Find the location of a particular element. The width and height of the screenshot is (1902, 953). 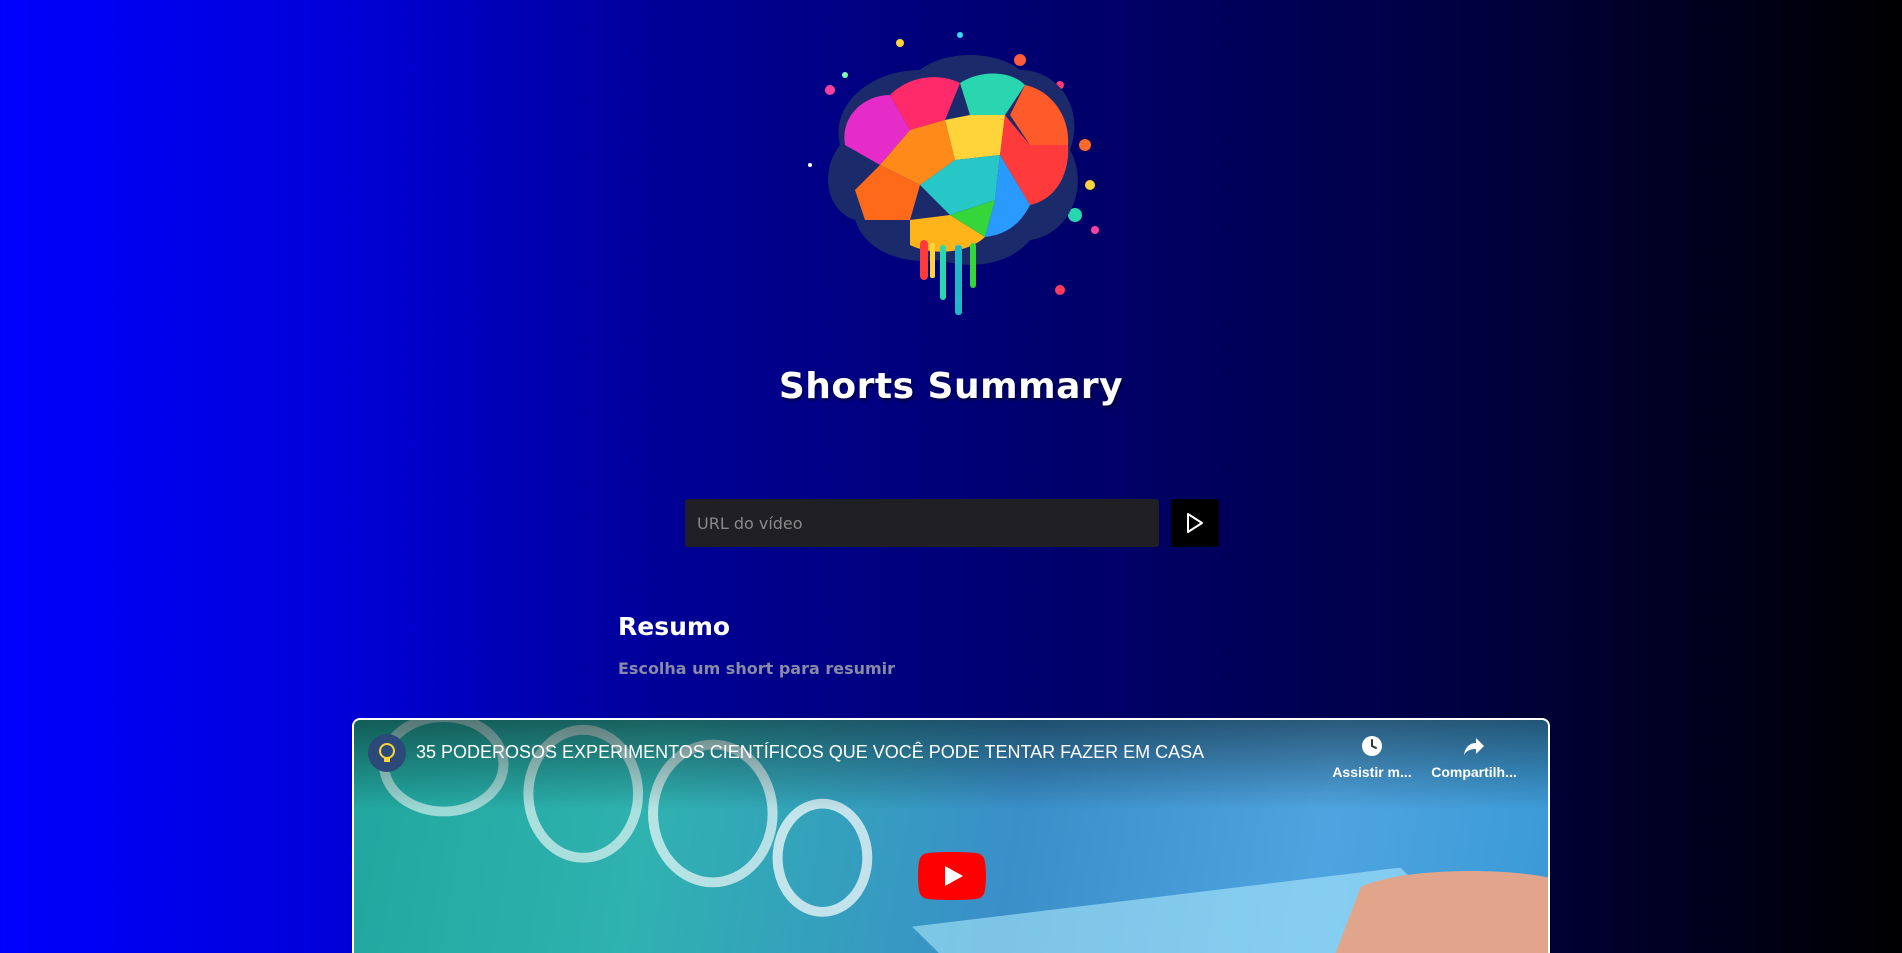

lightbulb-icon is located at coordinates (387, 752).